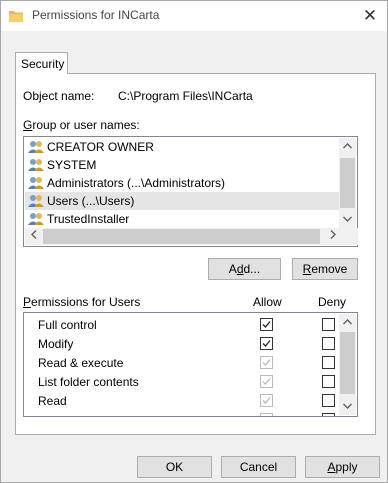 This screenshot has width=388, height=483. I want to click on user-list-item: TrustedInstaller, so click(182, 219).